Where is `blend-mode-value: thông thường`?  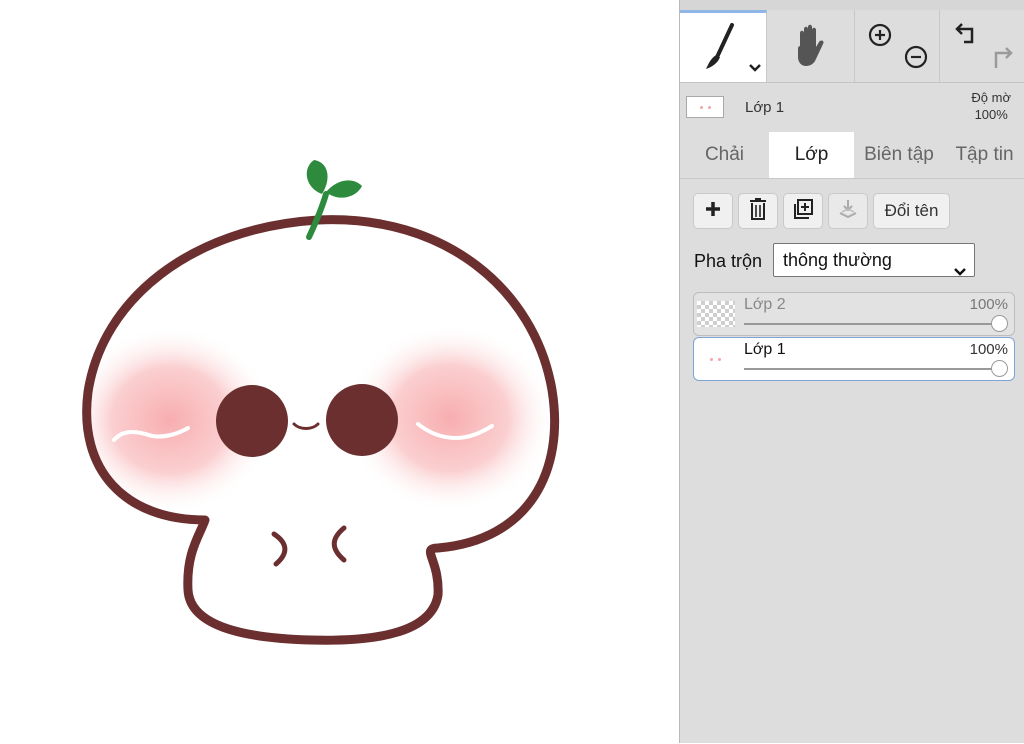 blend-mode-value: thông thường is located at coordinates (837, 260).